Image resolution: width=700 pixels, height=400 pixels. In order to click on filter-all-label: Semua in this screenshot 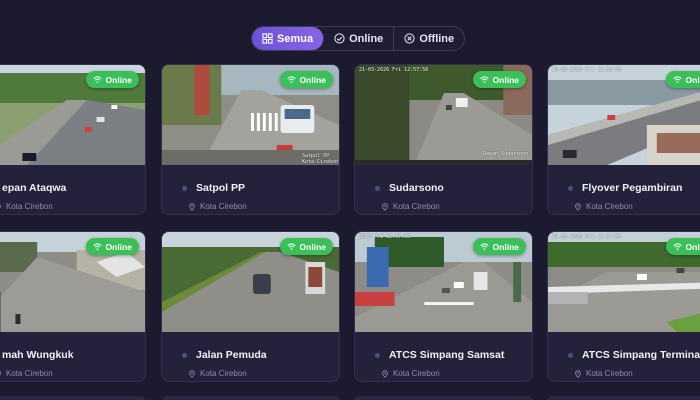, I will do `click(295, 38)`.